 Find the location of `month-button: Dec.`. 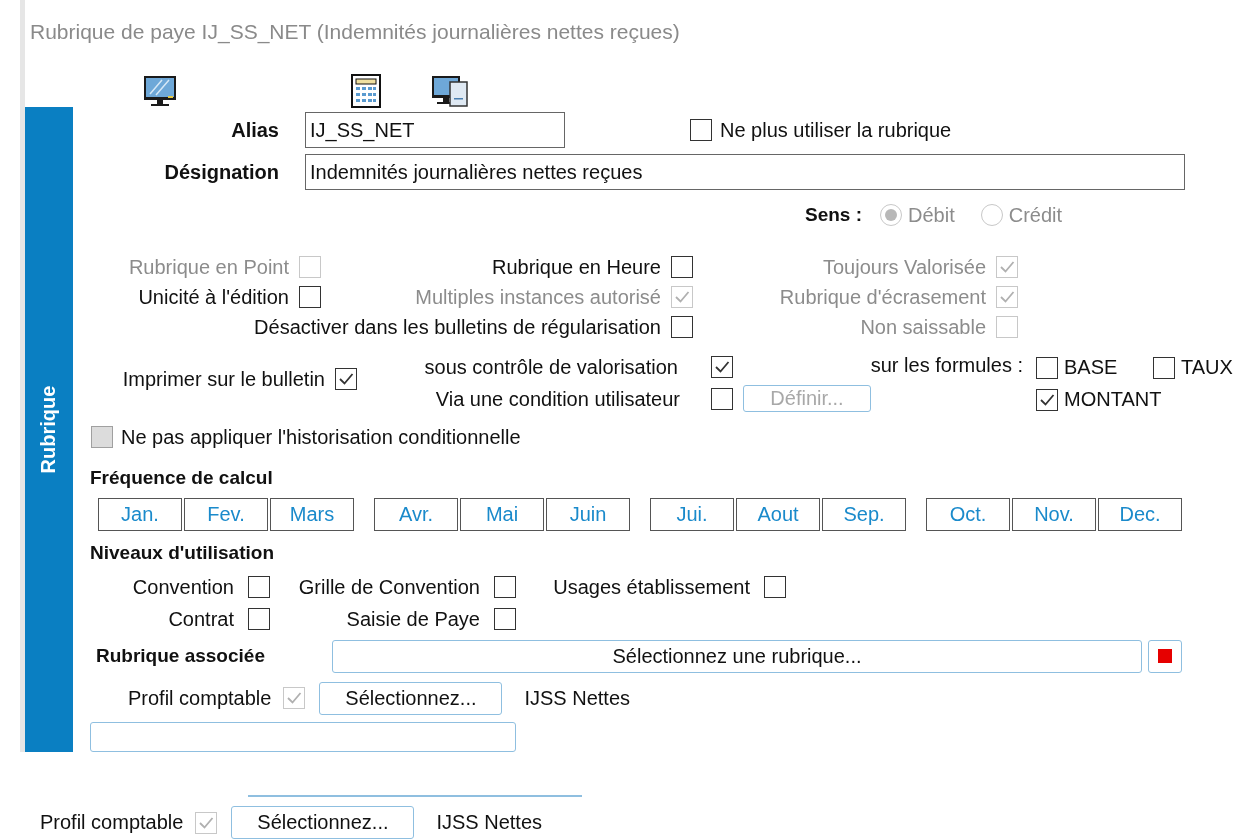

month-button: Dec. is located at coordinates (1140, 514).